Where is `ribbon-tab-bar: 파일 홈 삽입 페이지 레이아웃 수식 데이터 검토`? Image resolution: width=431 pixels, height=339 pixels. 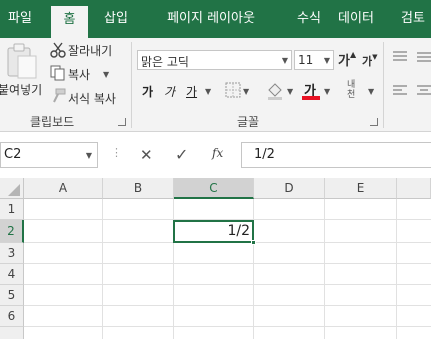
ribbon-tab-bar: 파일 홈 삽입 페이지 레이아웃 수식 데이터 검토 is located at coordinates (215, 19).